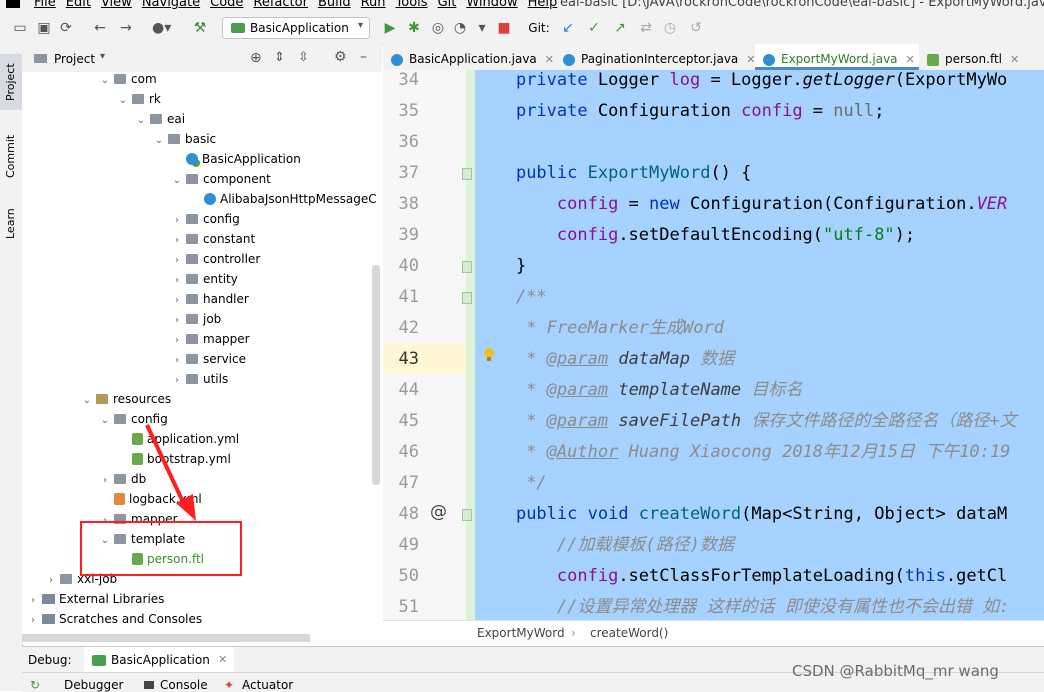 The height and width of the screenshot is (692, 1044). Describe the element at coordinates (126, 28) in the screenshot. I see `forward-icon: →` at that location.